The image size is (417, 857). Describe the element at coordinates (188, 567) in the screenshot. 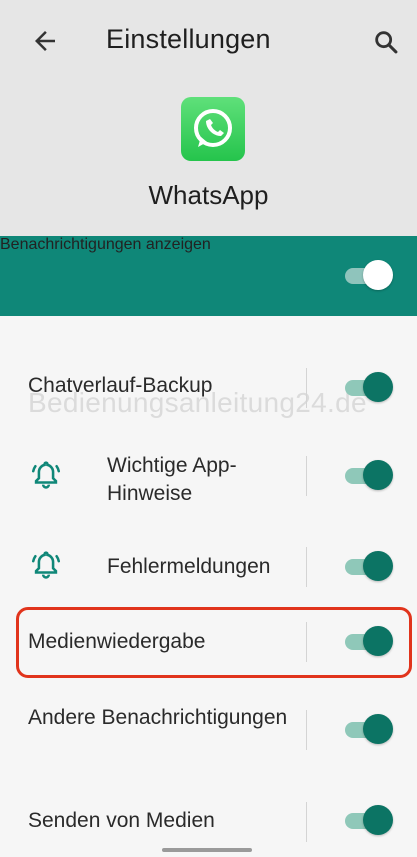

I see `channel-label-fehlermeldungen: Fehlermeldungen` at that location.